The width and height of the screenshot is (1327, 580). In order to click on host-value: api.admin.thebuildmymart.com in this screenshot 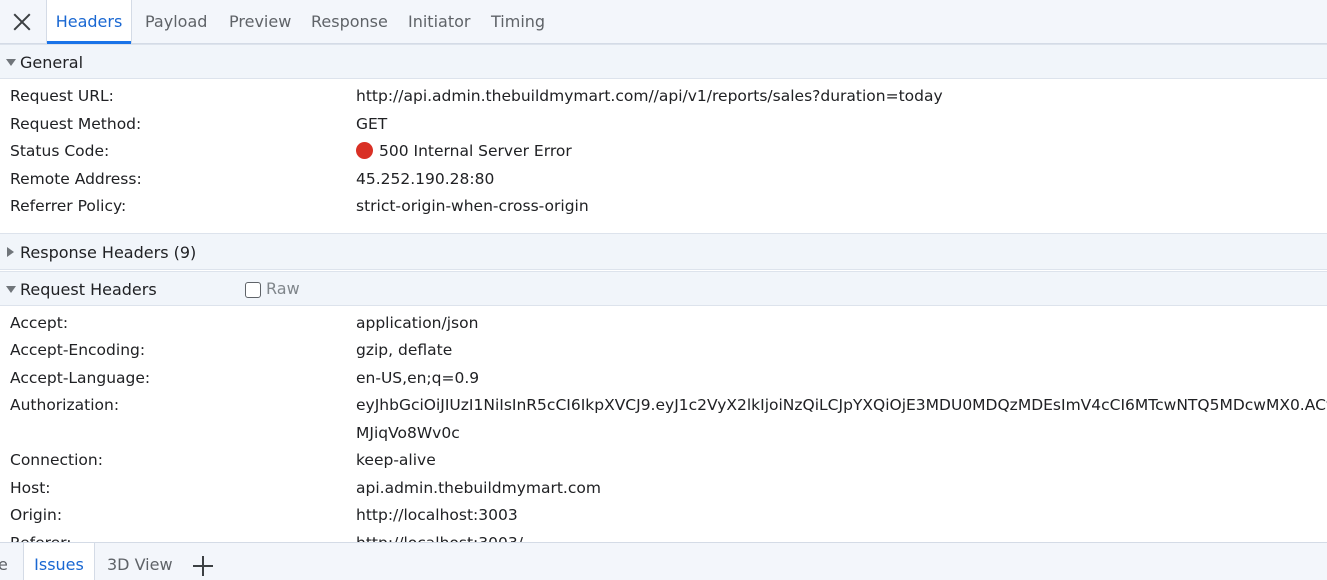, I will do `click(478, 488)`.